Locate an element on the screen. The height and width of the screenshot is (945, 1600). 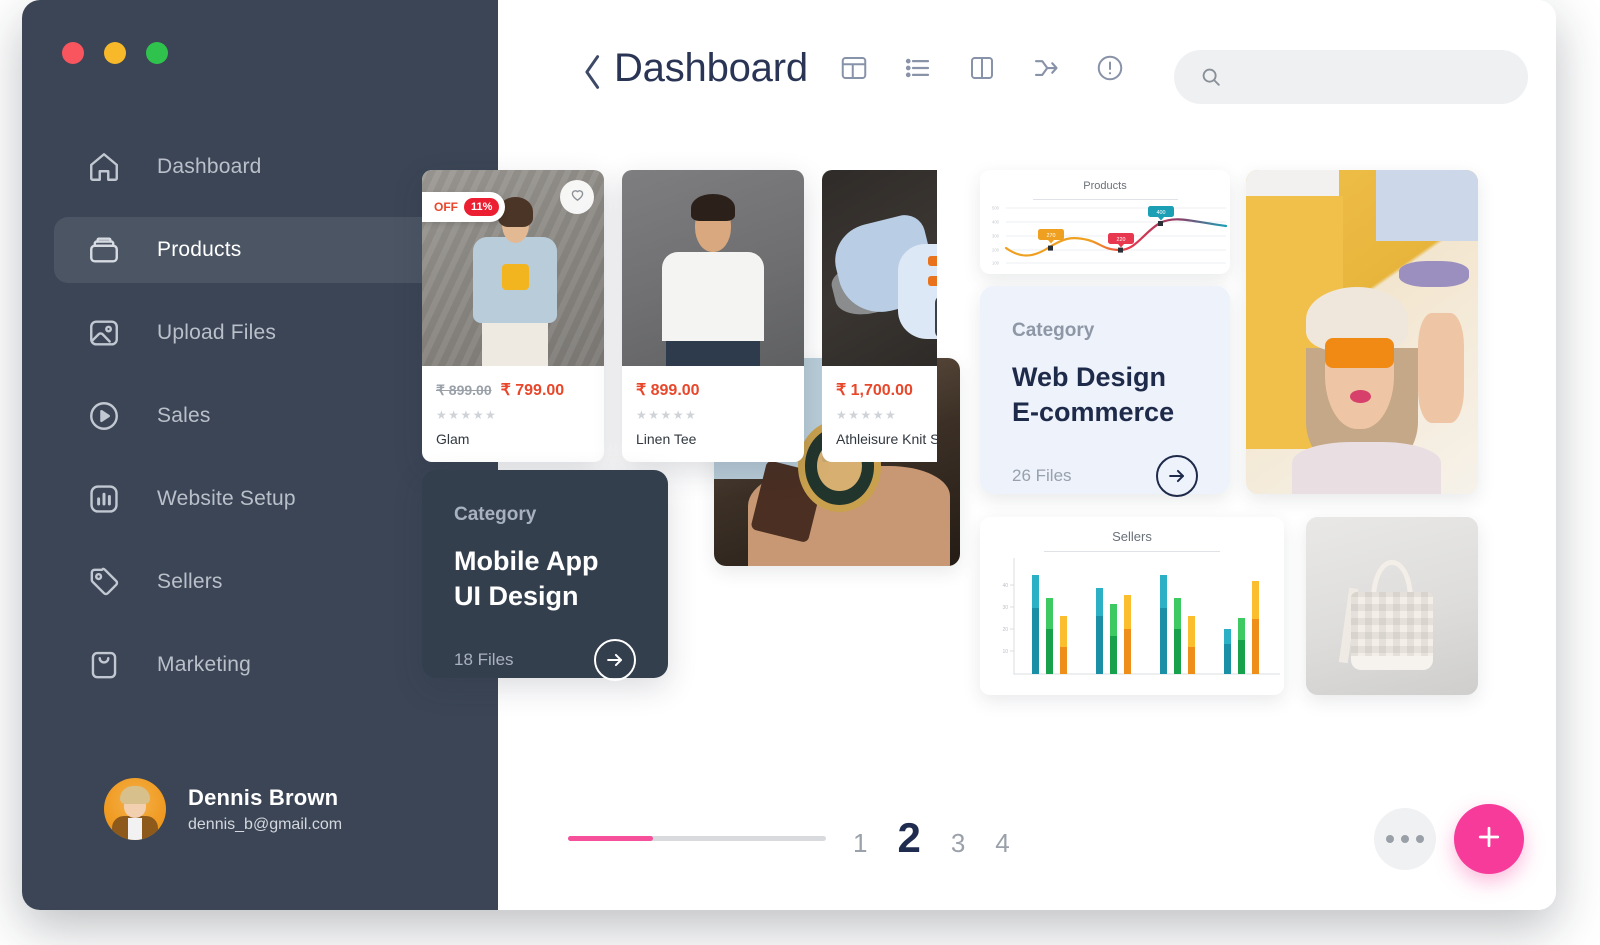
sidebar-item-sellers: Sellers is located at coordinates (264, 582).